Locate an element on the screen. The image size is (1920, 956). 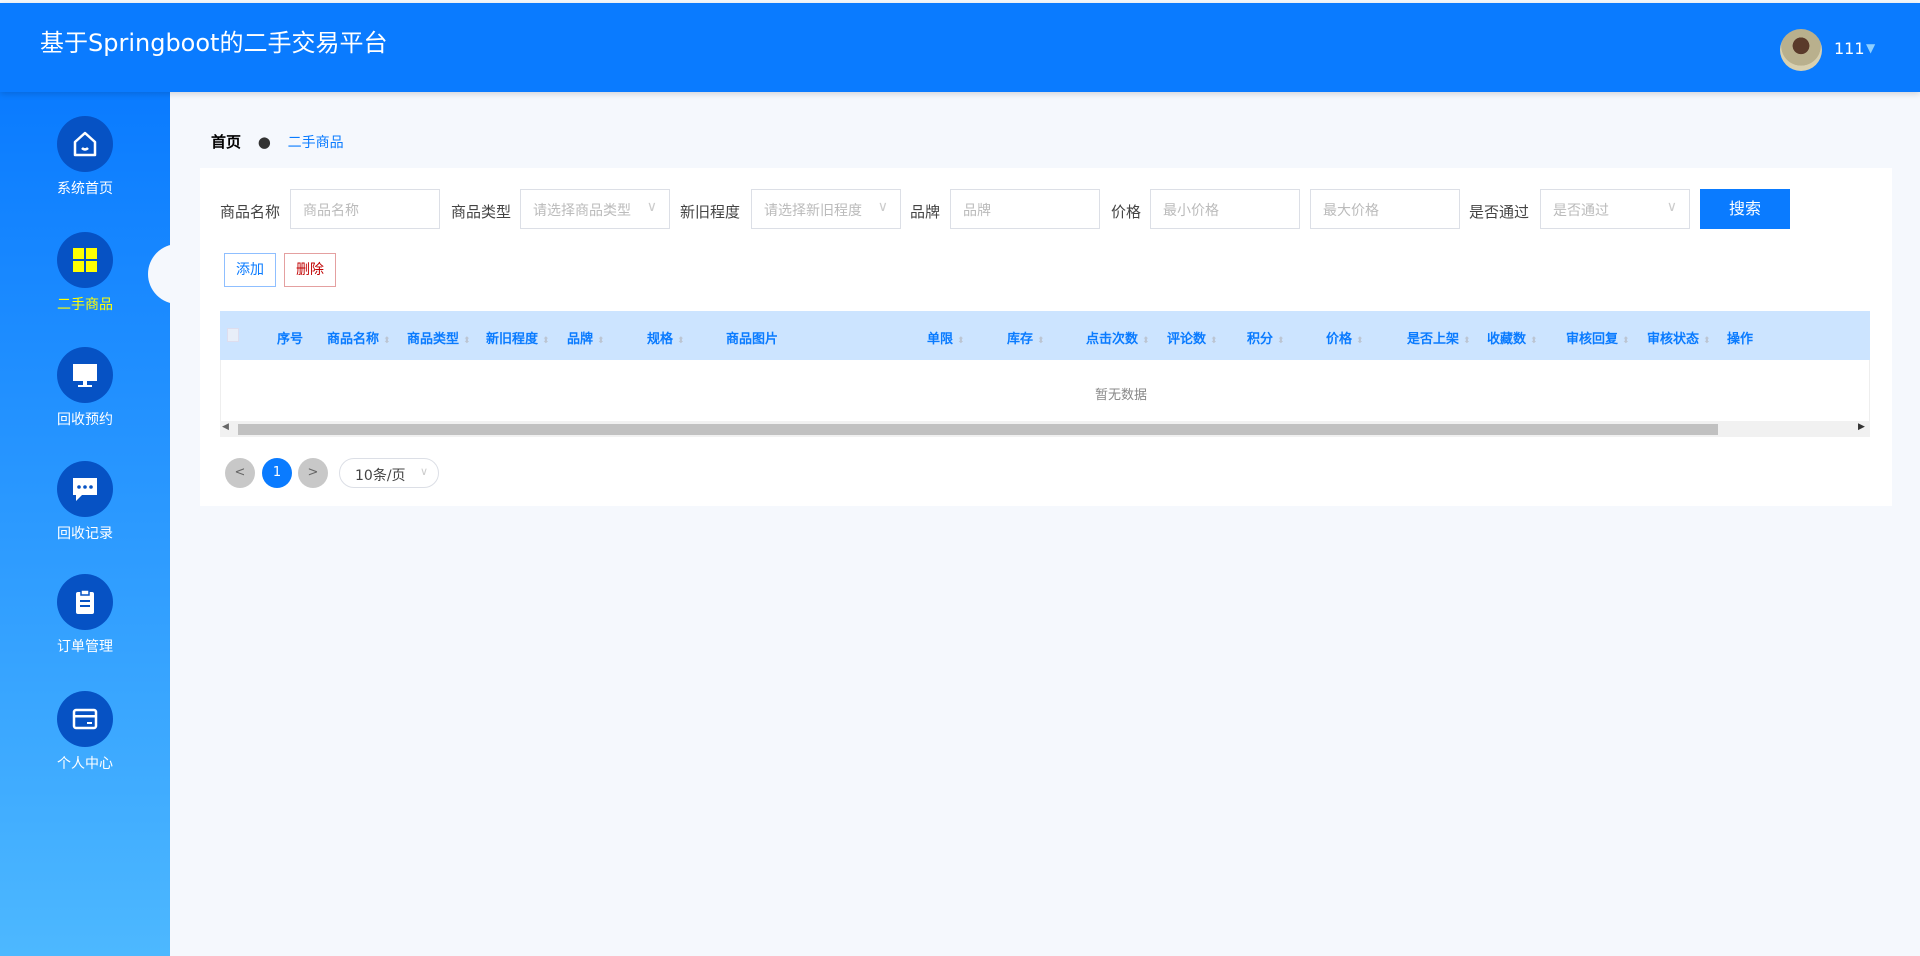
column-header: 商品图片 is located at coordinates (752, 339).